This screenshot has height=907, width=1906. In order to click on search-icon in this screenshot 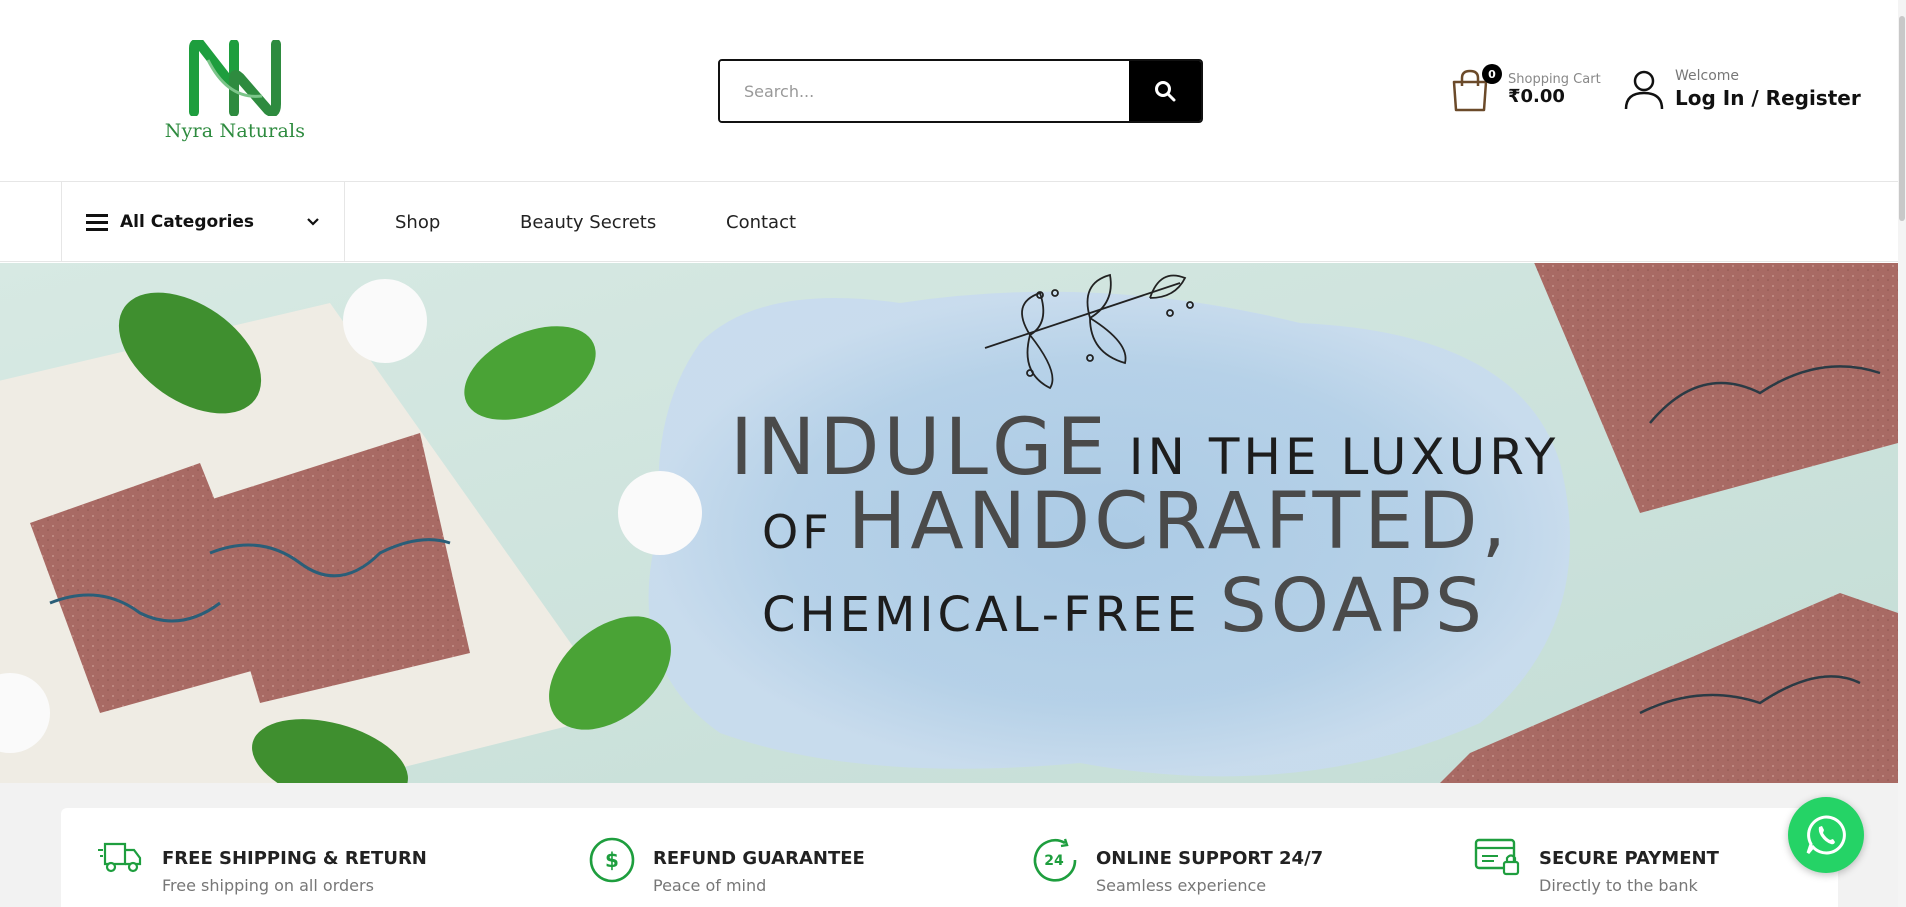, I will do `click(1165, 91)`.